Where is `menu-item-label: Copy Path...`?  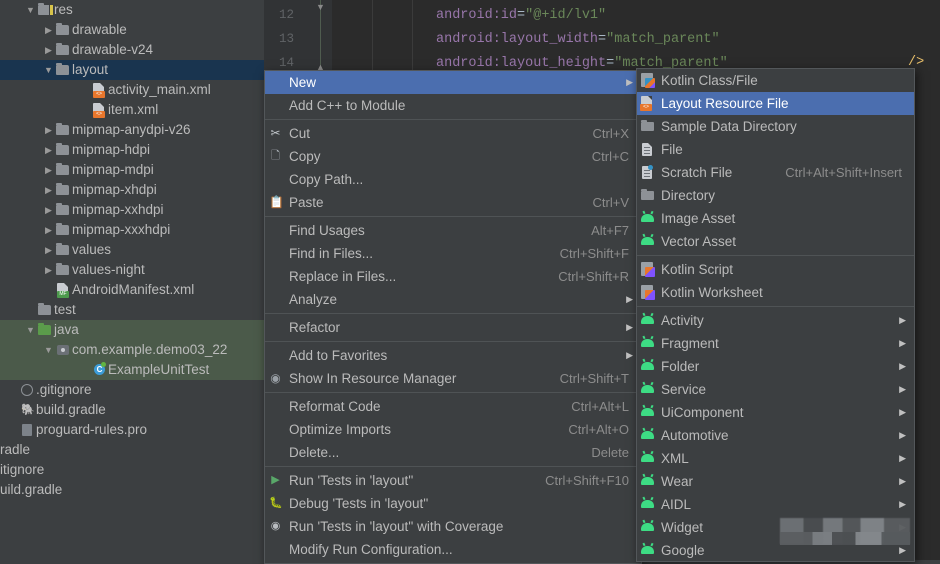 menu-item-label: Copy Path... is located at coordinates (326, 179).